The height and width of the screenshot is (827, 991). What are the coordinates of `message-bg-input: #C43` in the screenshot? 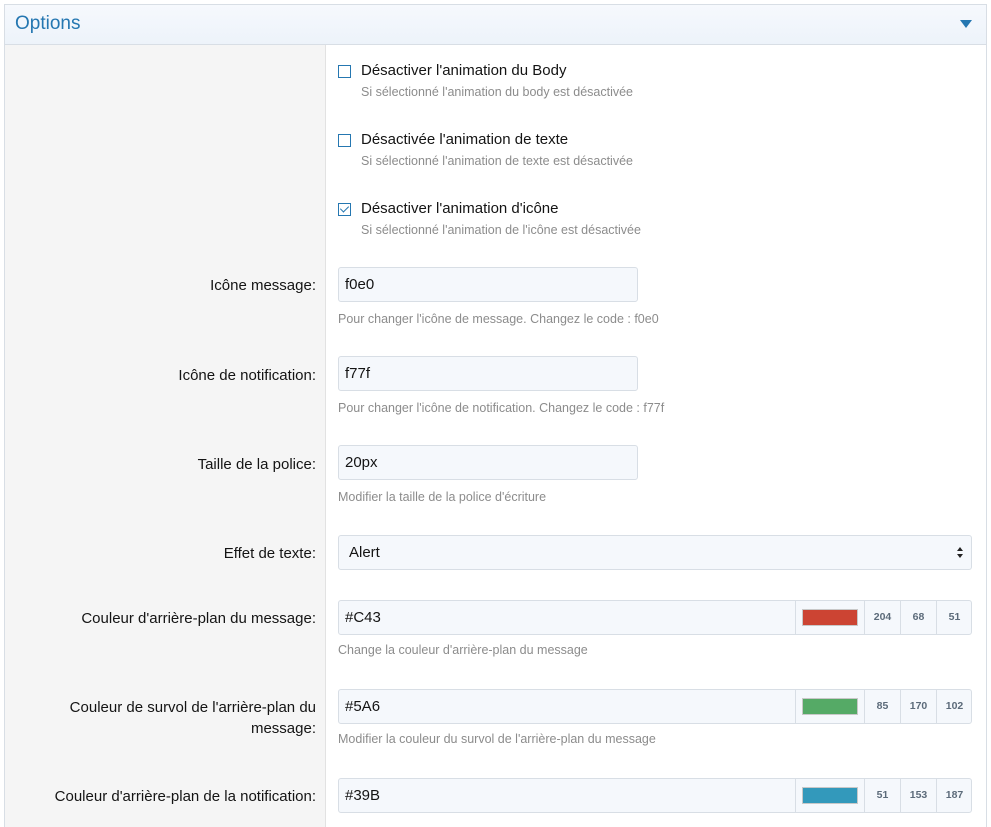 It's located at (363, 617).